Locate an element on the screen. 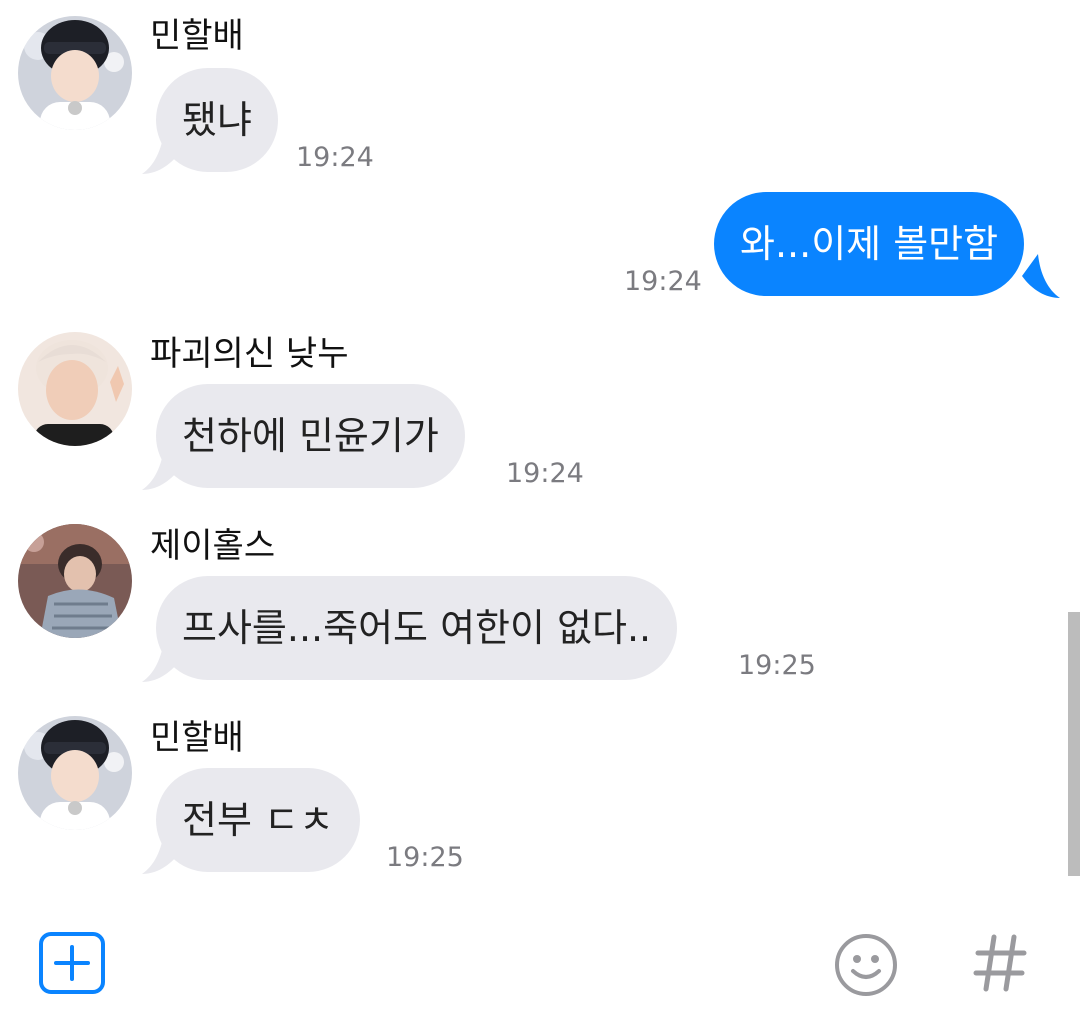 This screenshot has height=1035, width=1080. message-bubble: 전부 ㄷㅊ is located at coordinates (258, 820).